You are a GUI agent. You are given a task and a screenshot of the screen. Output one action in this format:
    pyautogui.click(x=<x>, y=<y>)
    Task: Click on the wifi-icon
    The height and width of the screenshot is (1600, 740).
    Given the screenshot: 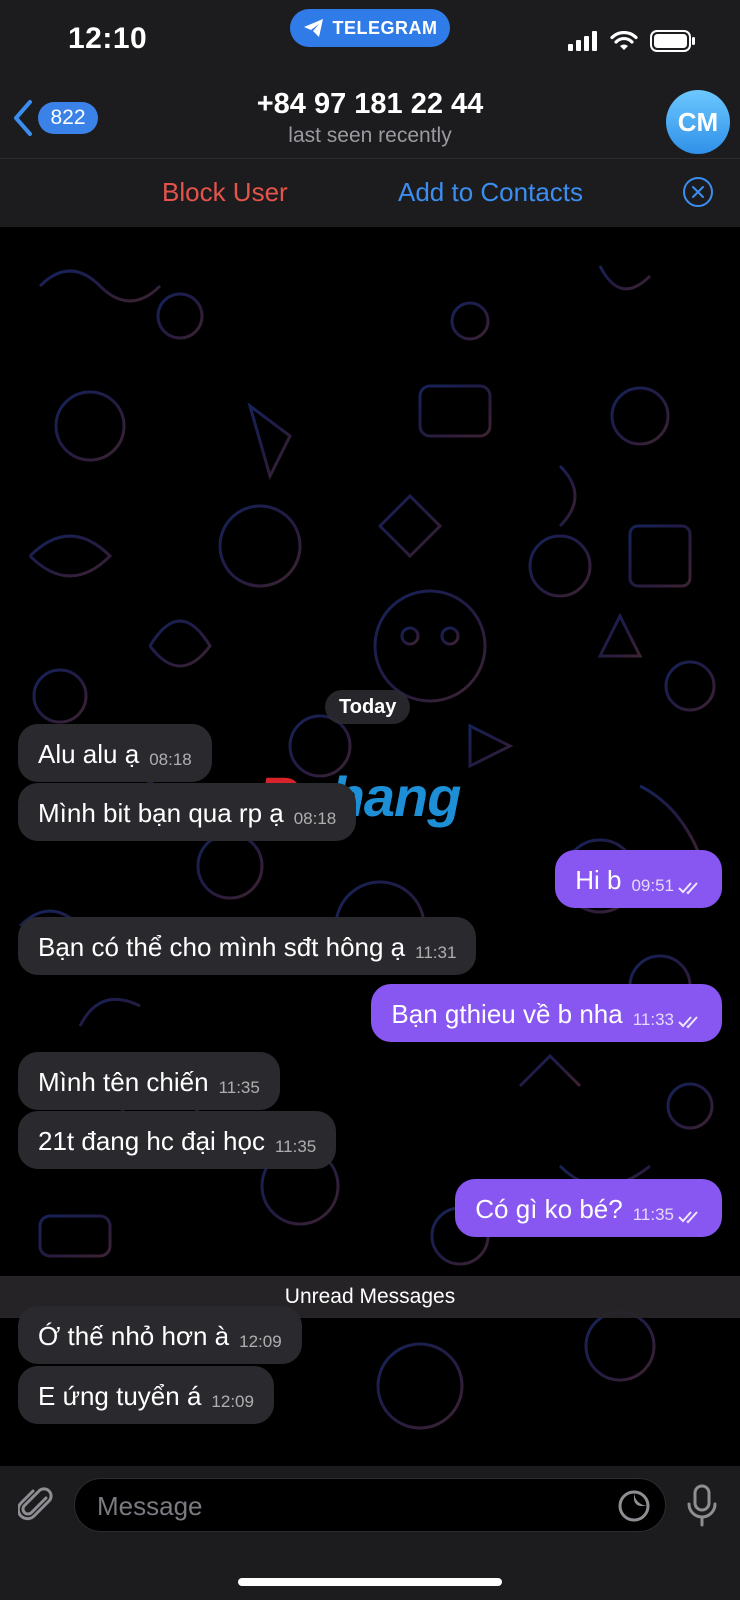 What is the action you would take?
    pyautogui.click(x=624, y=40)
    